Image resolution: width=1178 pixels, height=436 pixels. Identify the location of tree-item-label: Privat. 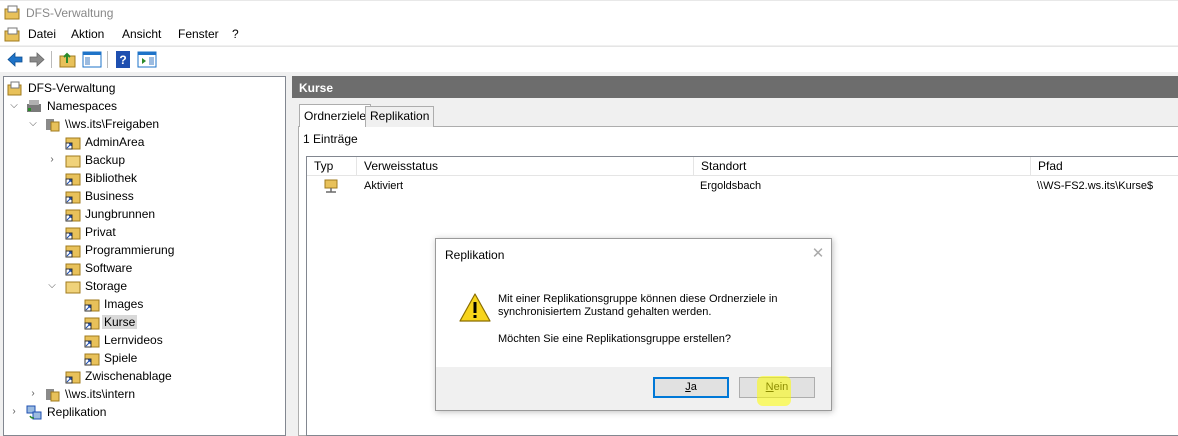
(100, 232).